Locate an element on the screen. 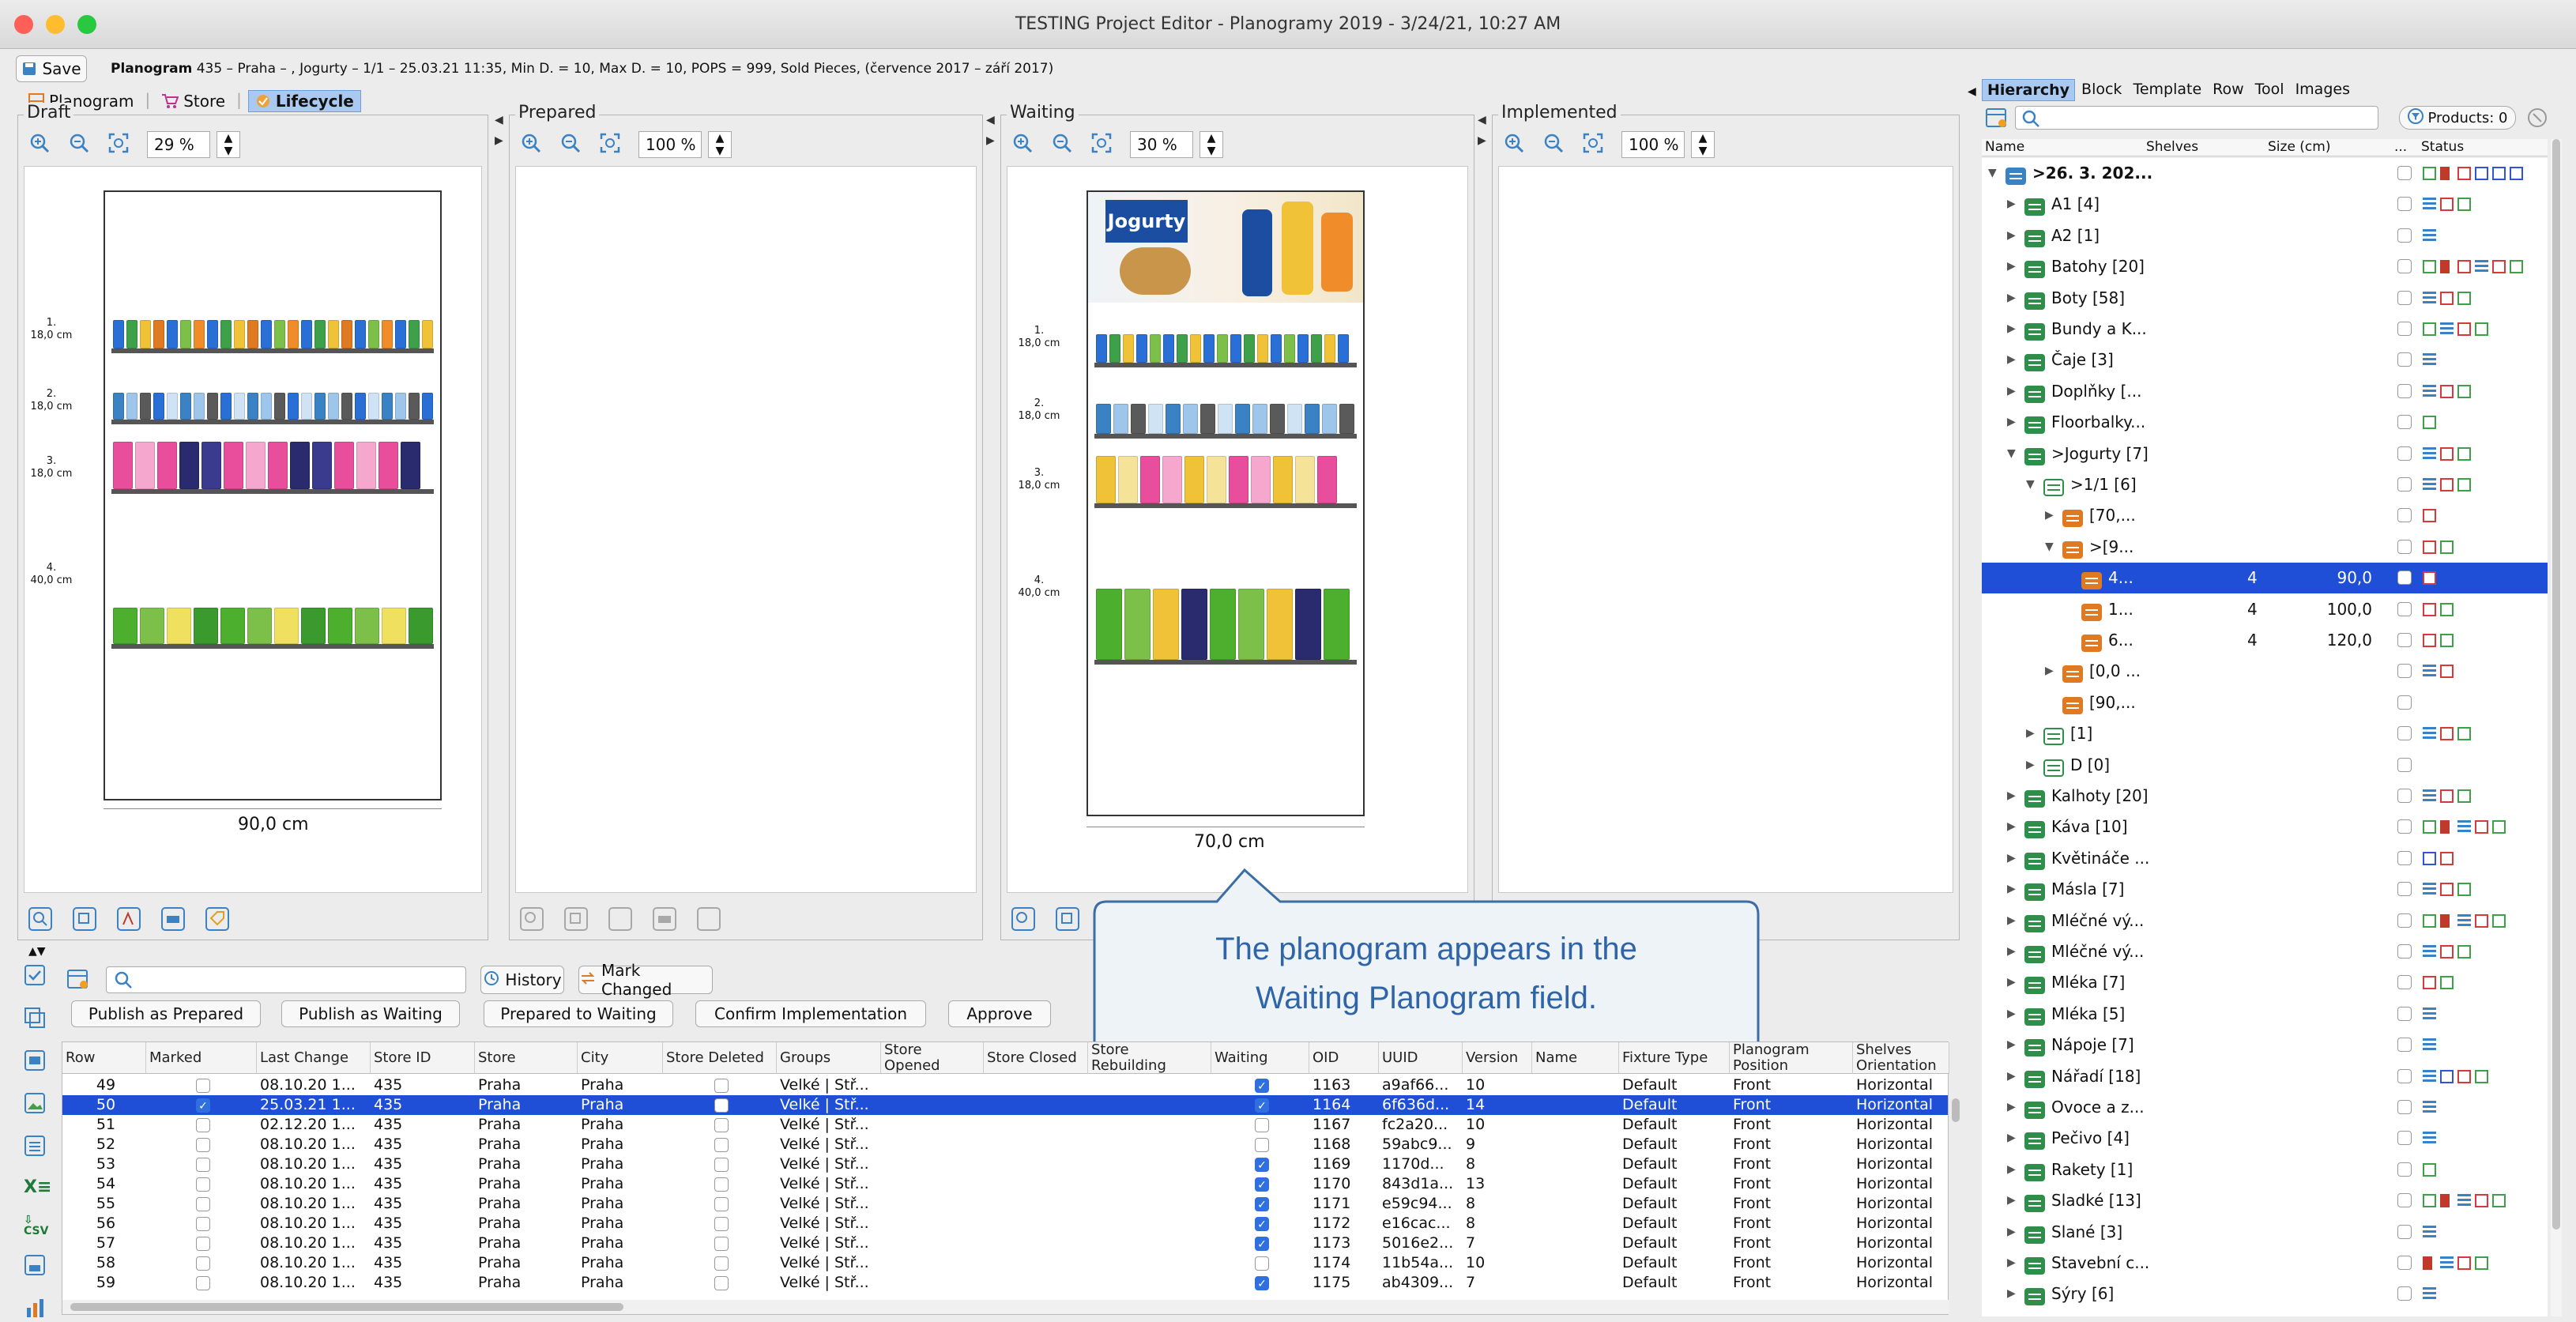 The height and width of the screenshot is (1322, 2576). bottom-search-input is located at coordinates (286, 979).